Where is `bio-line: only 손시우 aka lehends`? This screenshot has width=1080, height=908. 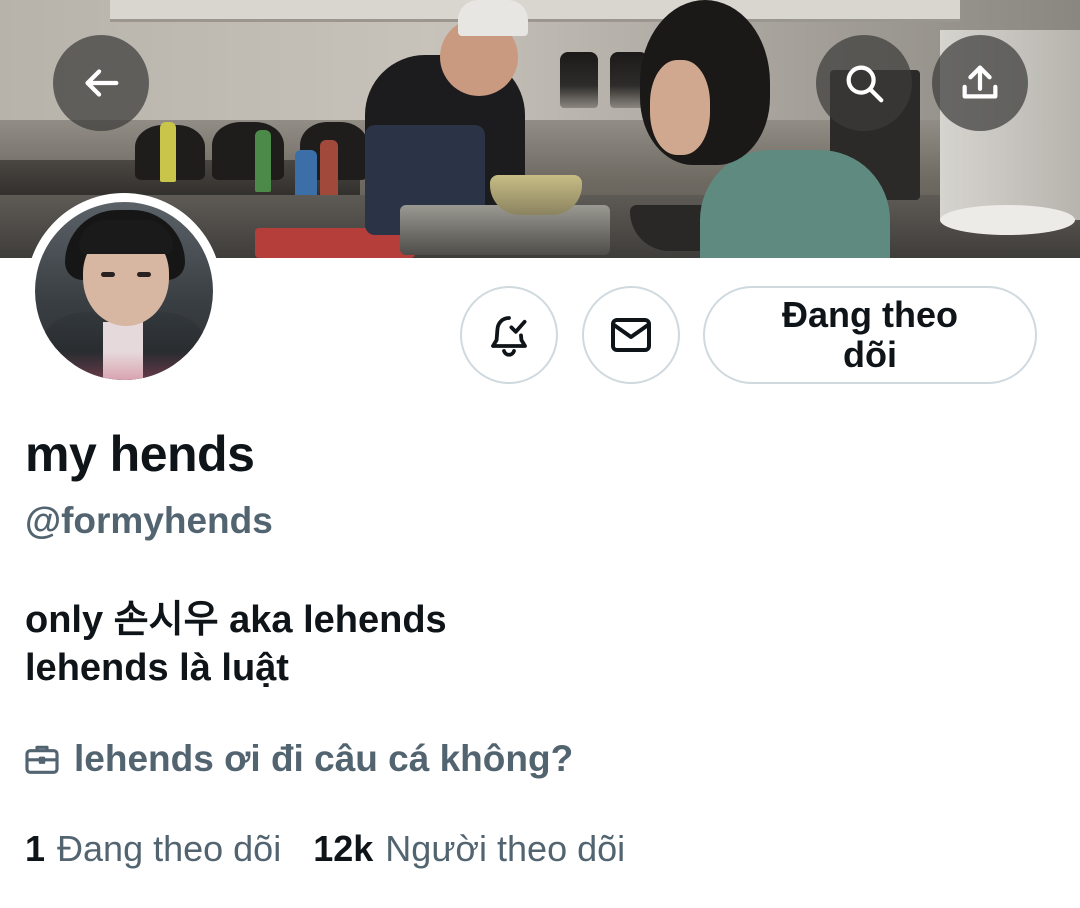
bio-line: only 손시우 aka lehends is located at coordinates (236, 620).